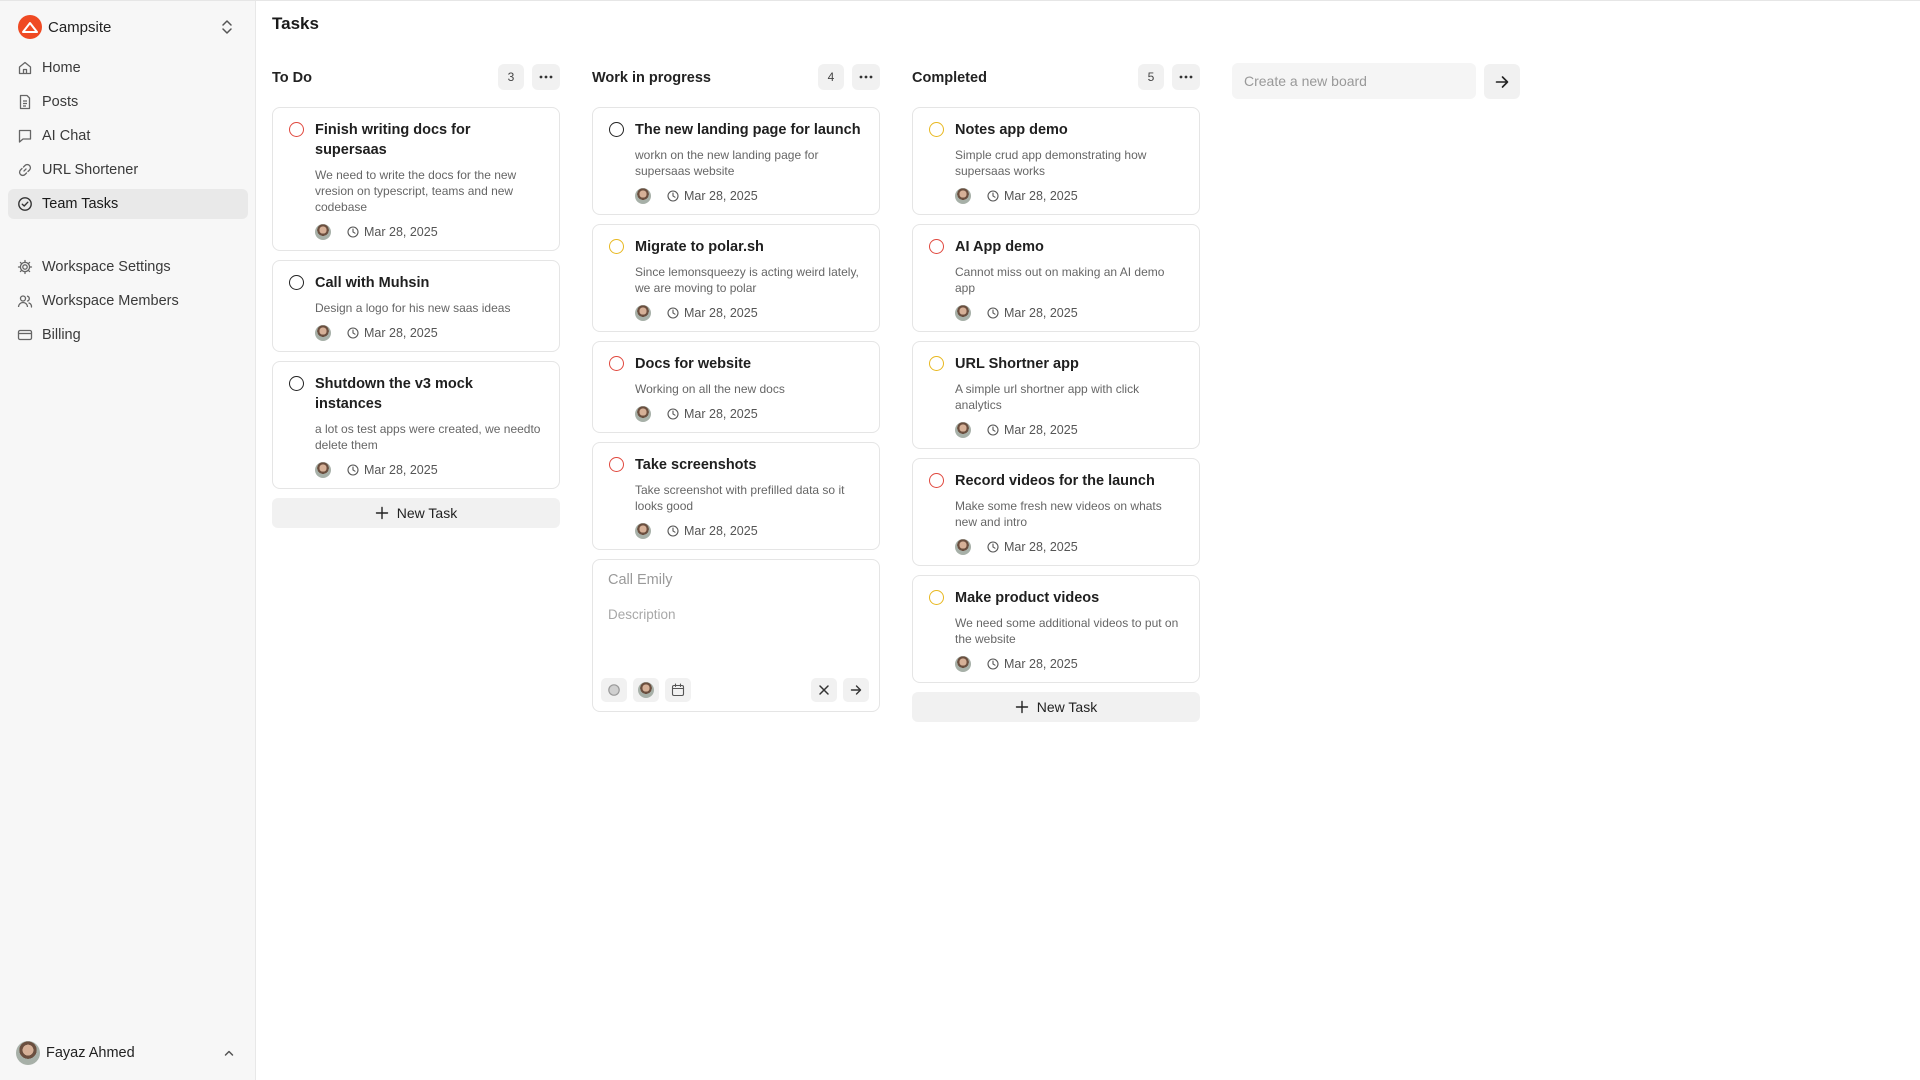 This screenshot has width=1920, height=1080. I want to click on draft-assignee-button, so click(646, 690).